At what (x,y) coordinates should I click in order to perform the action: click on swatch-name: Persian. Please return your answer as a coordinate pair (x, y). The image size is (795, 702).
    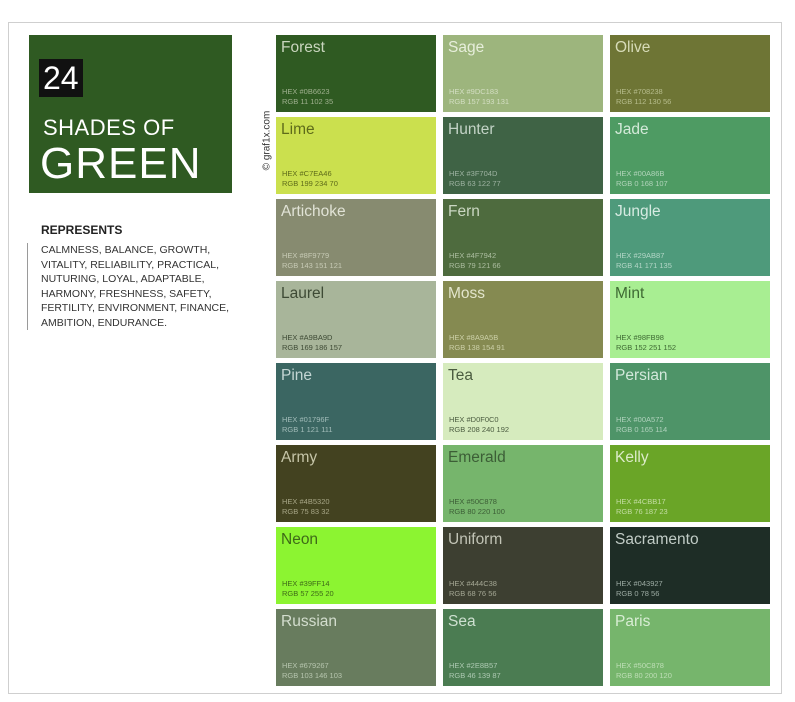
    Looking at the image, I should click on (641, 375).